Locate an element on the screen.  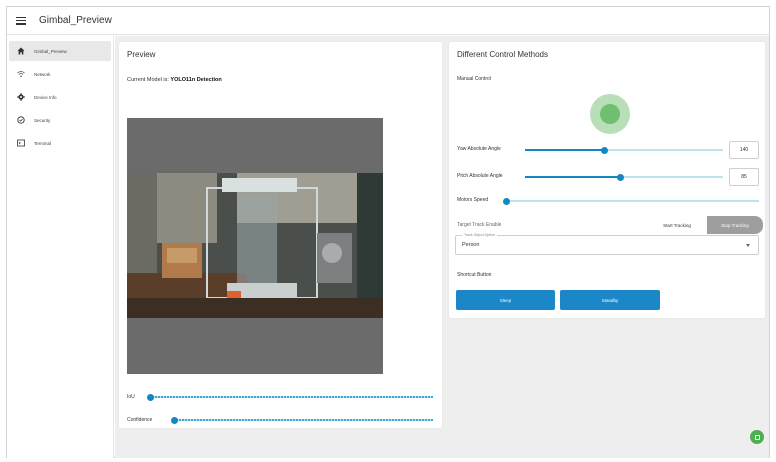
sidebar-item-label: Network is located at coordinates (42, 74).